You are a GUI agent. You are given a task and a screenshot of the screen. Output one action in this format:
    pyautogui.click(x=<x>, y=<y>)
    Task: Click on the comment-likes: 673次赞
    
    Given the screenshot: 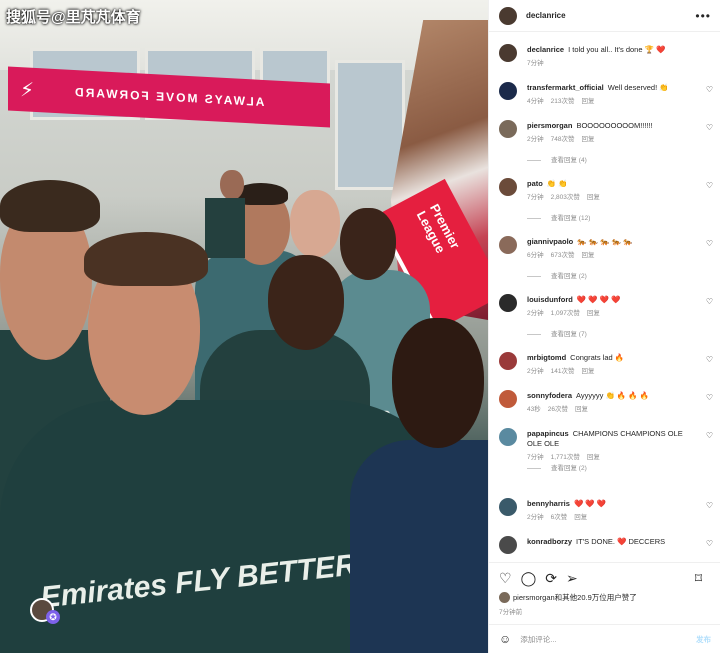 What is the action you would take?
    pyautogui.click(x=563, y=255)
    